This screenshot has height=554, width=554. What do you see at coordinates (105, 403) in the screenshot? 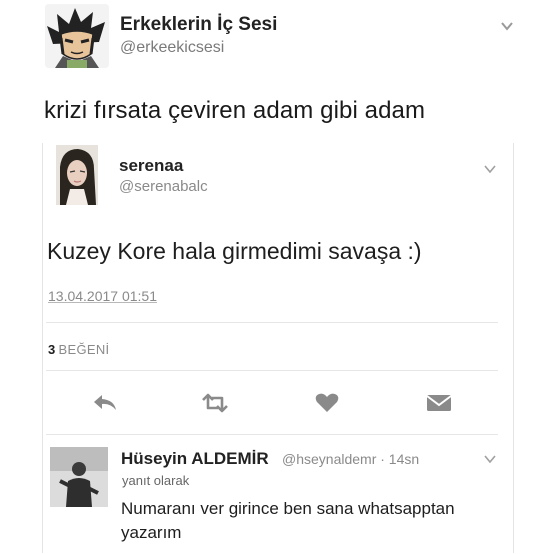
I see `reply-icon` at bounding box center [105, 403].